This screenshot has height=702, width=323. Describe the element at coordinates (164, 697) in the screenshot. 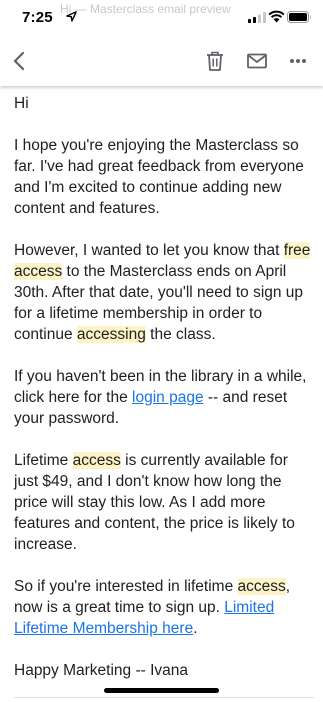

I see `divider` at that location.